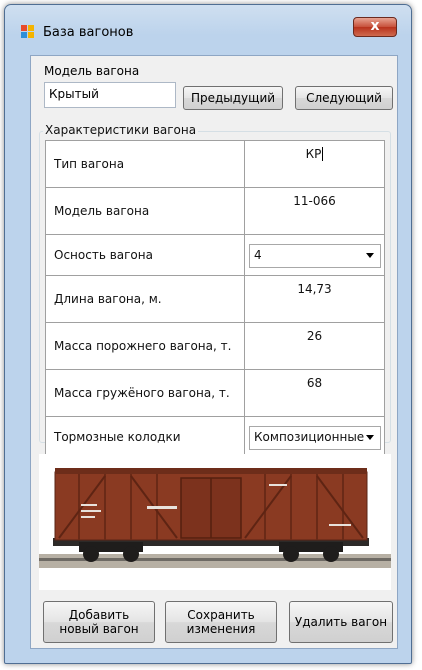 Image resolution: width=422 pixels, height=670 pixels. What do you see at coordinates (344, 98) in the screenshot?
I see `next-button: Следующий` at bounding box center [344, 98].